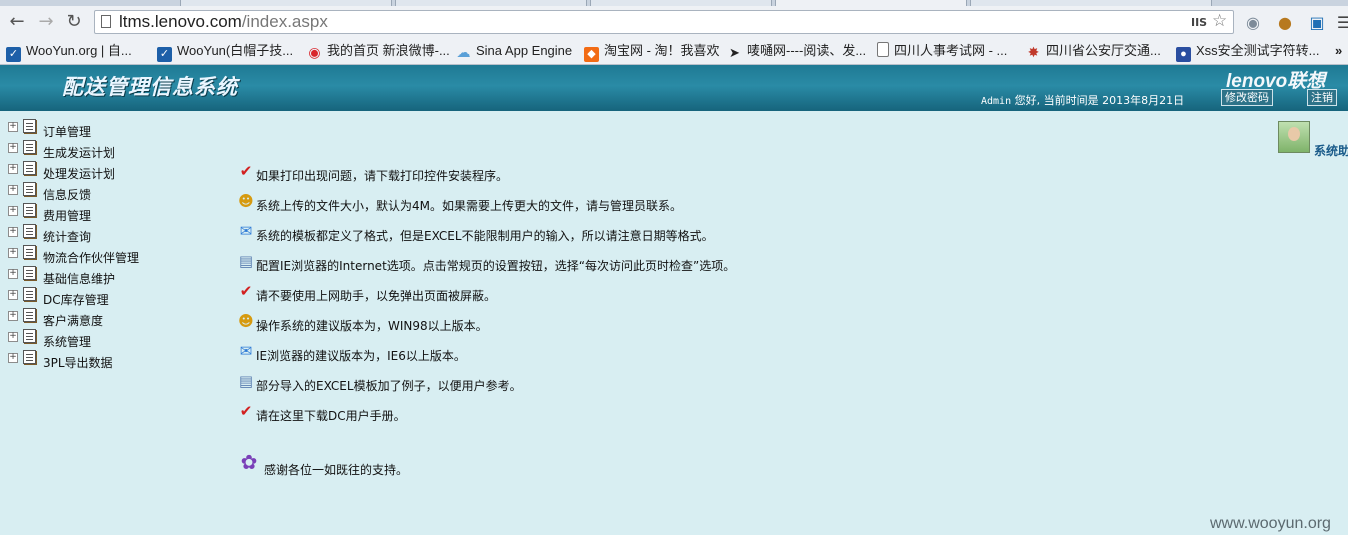 The image size is (1348, 535). What do you see at coordinates (587, 295) in the screenshot?
I see `notice-item: ✔ 请不要使用上网助手，以免弹出页面被屏蔽。` at bounding box center [587, 295].